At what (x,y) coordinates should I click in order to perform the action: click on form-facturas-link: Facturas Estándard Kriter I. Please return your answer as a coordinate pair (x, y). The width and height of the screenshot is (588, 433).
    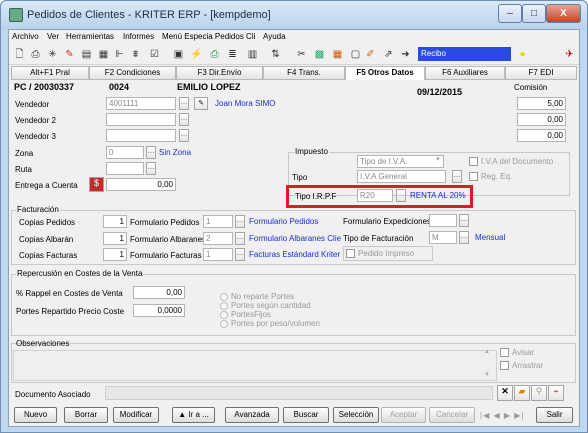
    Looking at the image, I should click on (295, 254).